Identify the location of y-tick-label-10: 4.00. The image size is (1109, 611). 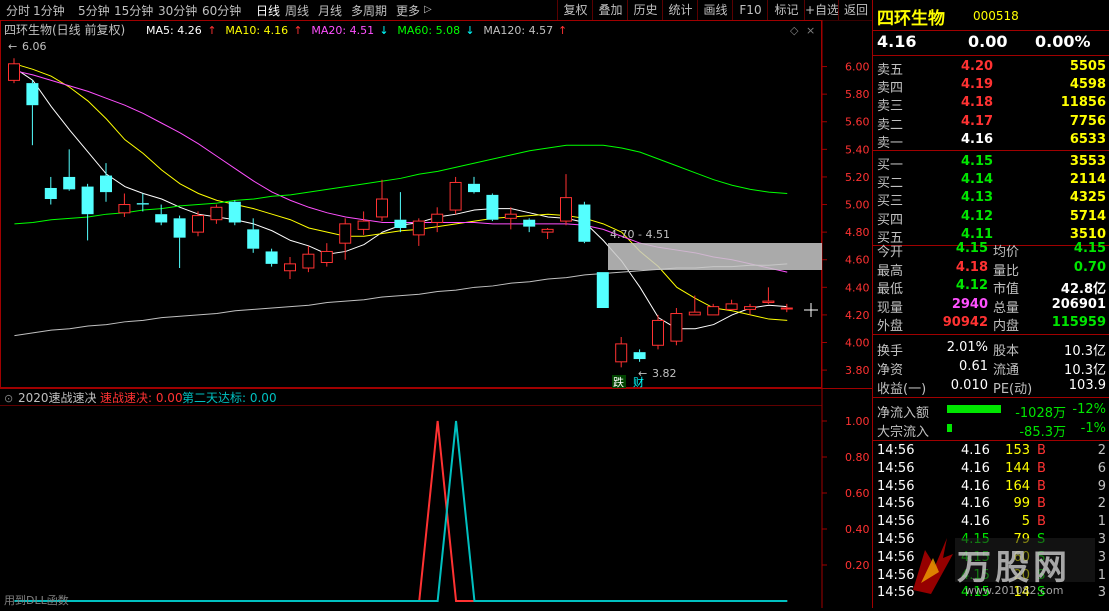
(857, 343).